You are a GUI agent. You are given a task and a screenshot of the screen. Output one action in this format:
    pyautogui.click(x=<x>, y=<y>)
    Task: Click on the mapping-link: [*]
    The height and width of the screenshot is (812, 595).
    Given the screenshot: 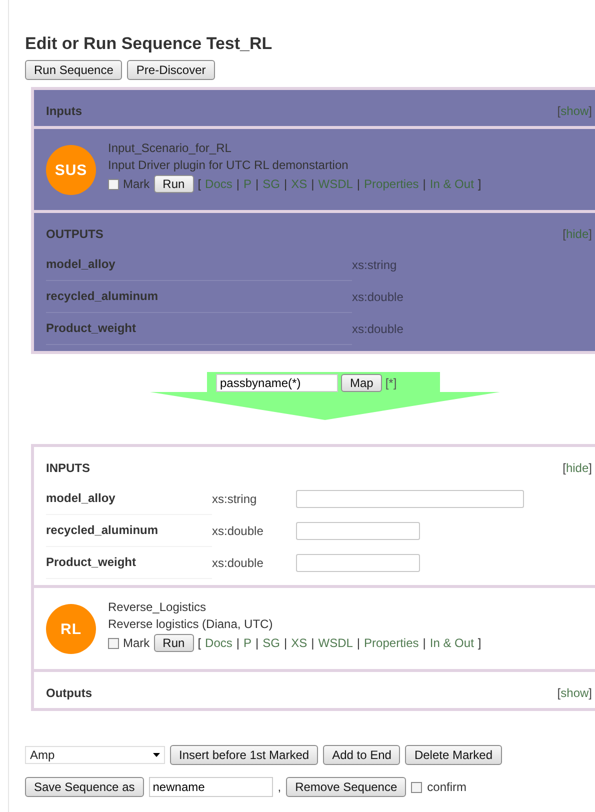 What is the action you would take?
    pyautogui.click(x=391, y=383)
    